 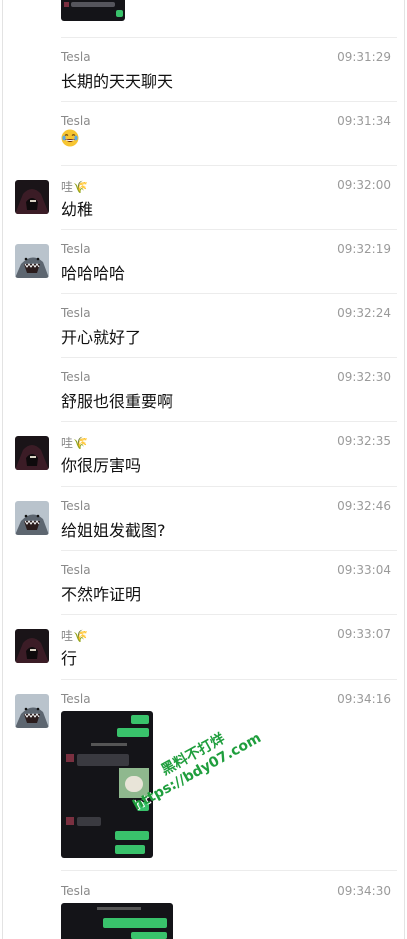 I want to click on message-time: 09:31:34, so click(x=364, y=121).